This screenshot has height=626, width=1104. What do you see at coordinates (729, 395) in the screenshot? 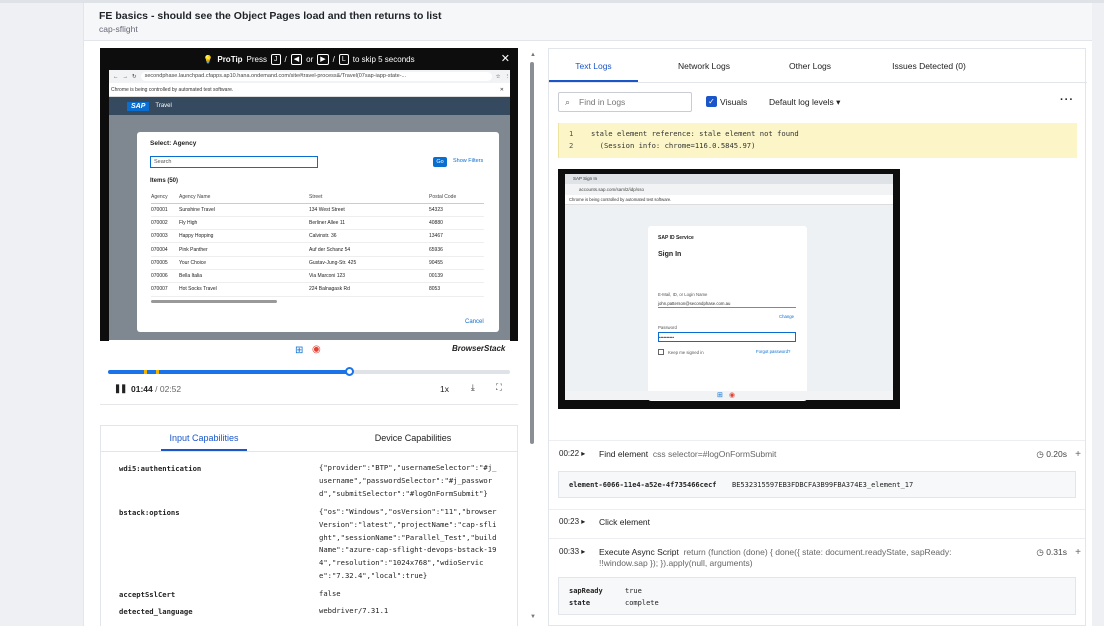
I see `screenshot-taskbar: ⊞ ◉` at bounding box center [729, 395].